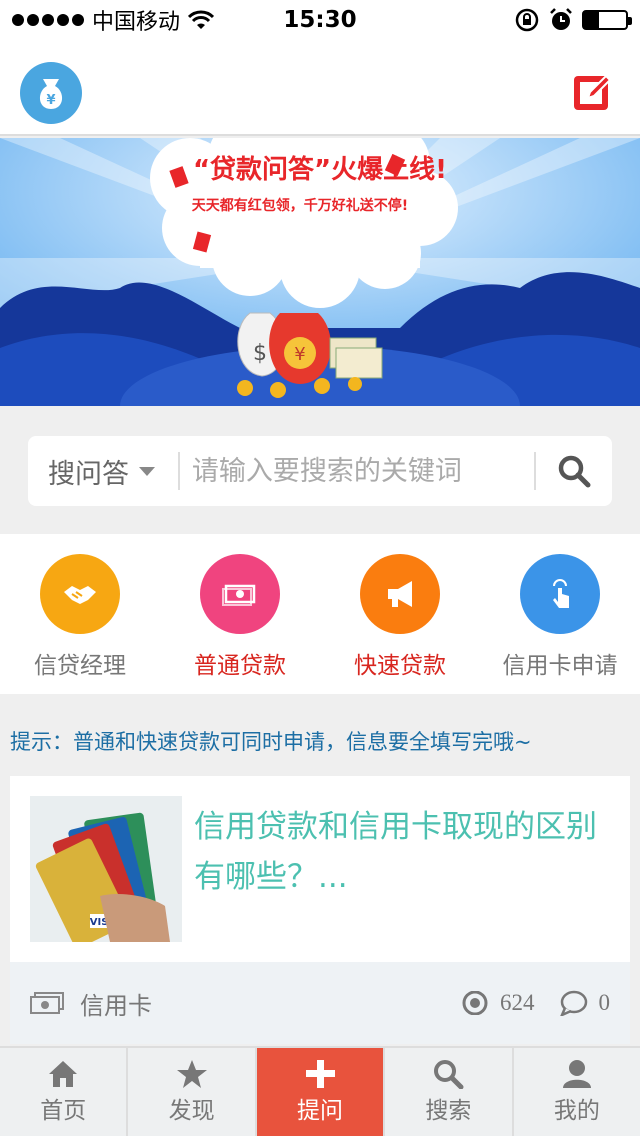 The height and width of the screenshot is (1136, 640). What do you see at coordinates (576, 1074) in the screenshot?
I see `user-icon` at bounding box center [576, 1074].